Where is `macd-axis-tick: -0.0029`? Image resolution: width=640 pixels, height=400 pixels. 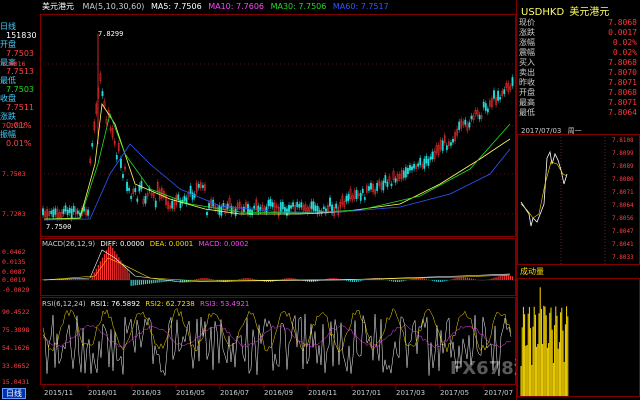 macd-axis-tick: -0.0029 is located at coordinates (16, 290).